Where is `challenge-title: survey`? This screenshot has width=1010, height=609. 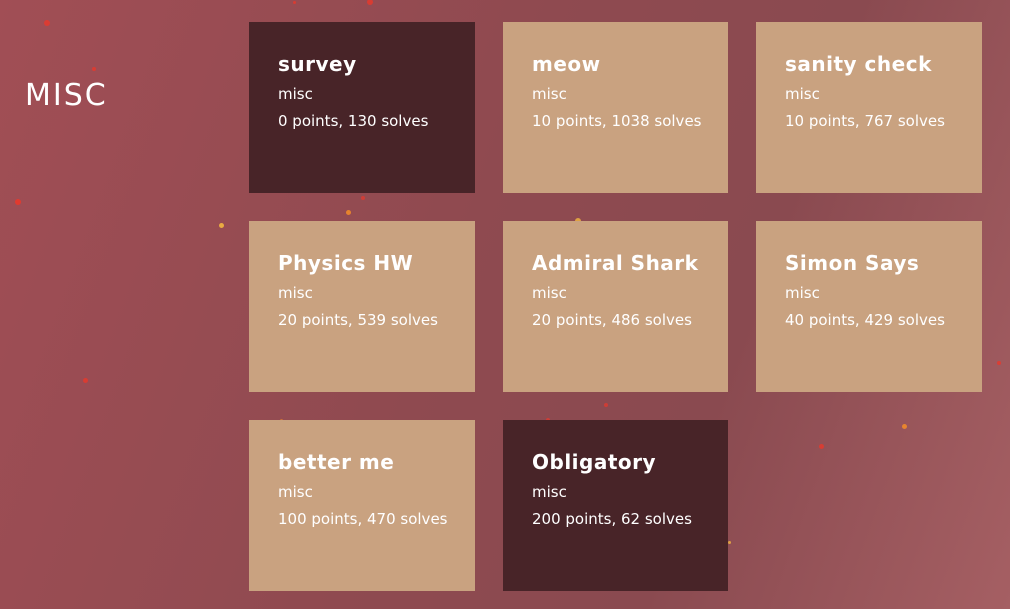
challenge-title: survey is located at coordinates (317, 64).